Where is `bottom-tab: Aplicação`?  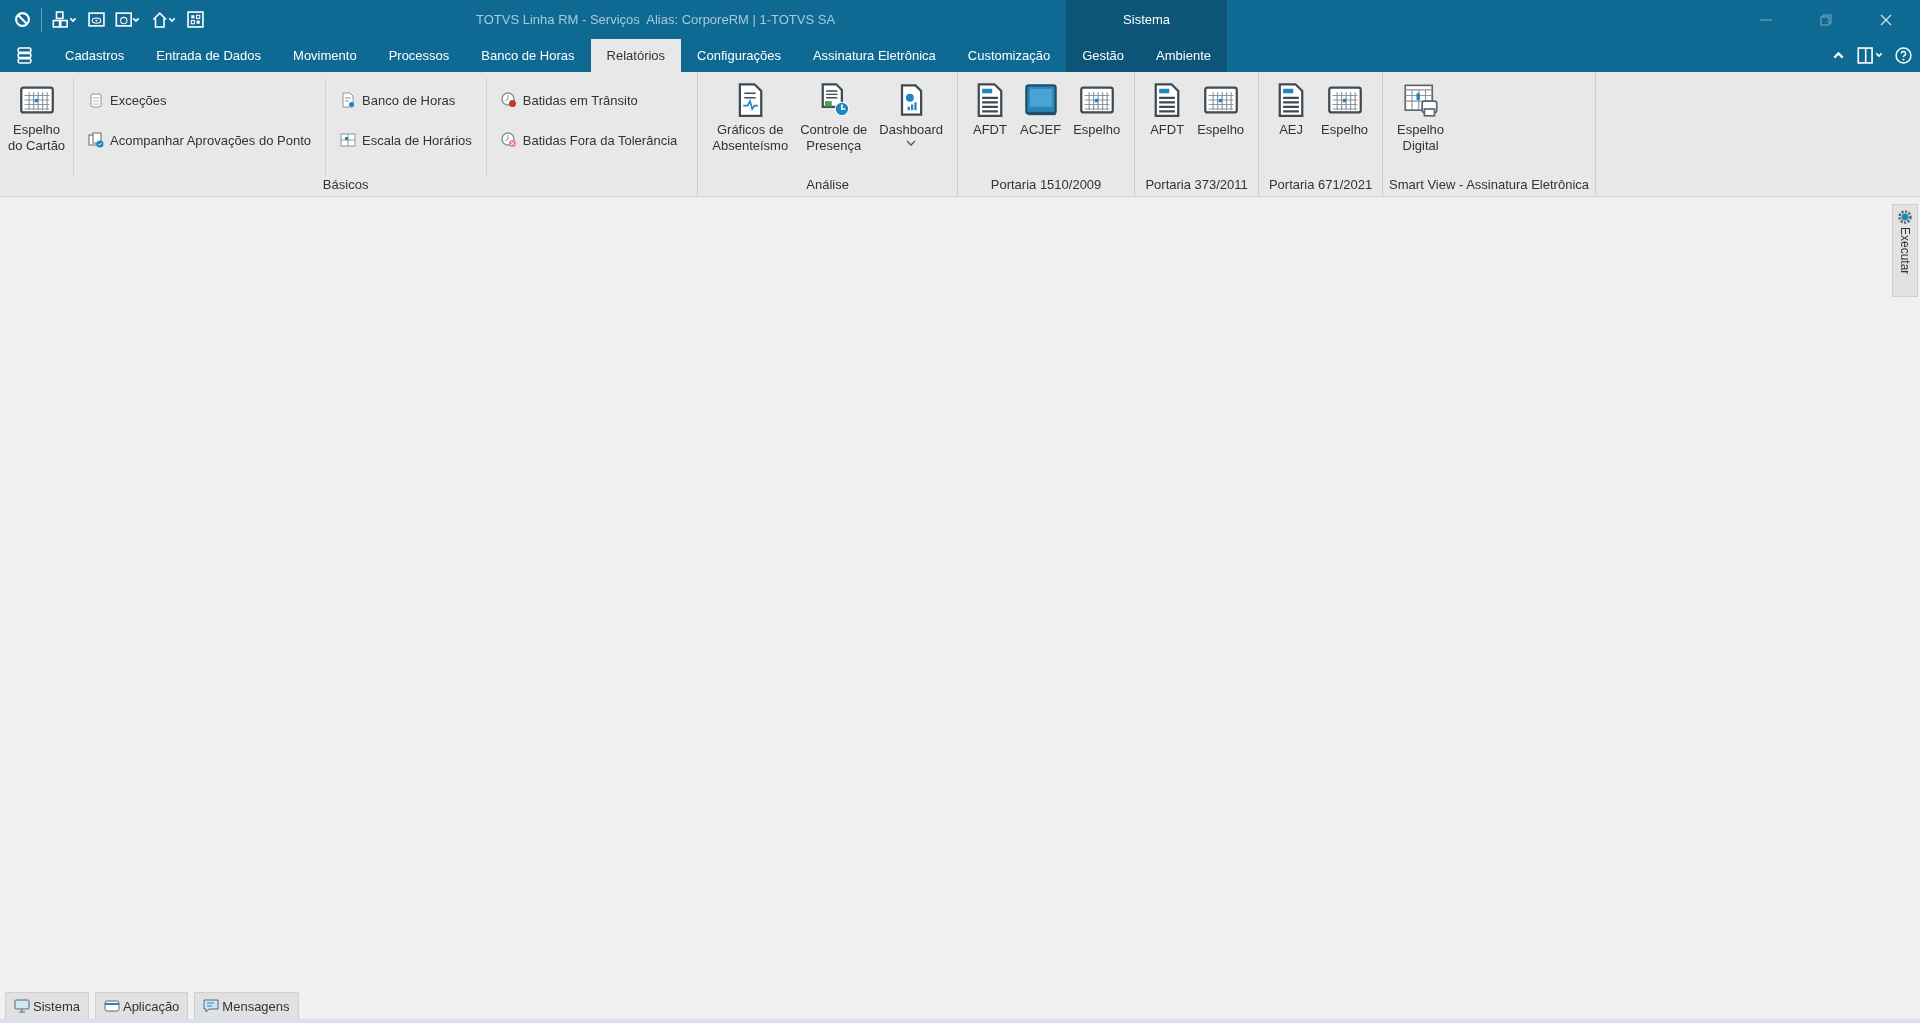 bottom-tab: Aplicação is located at coordinates (141, 1005).